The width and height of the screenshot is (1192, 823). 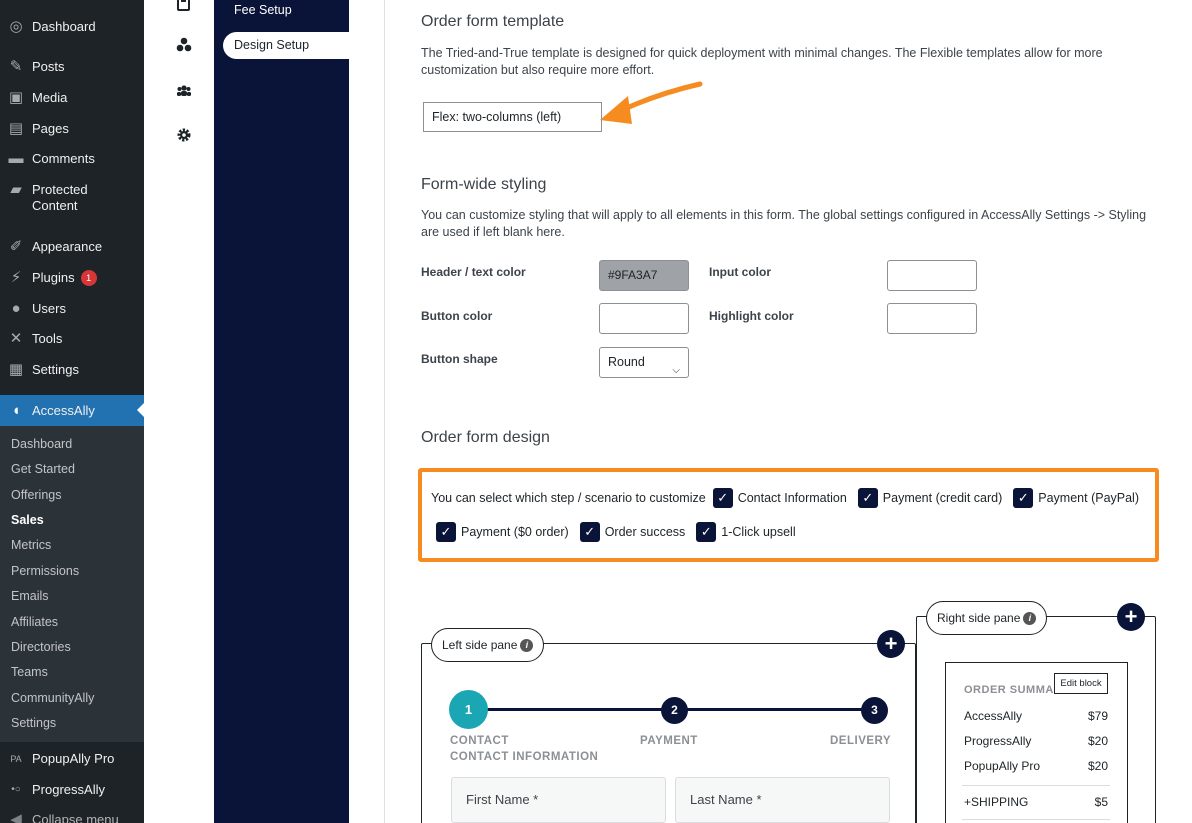 I want to click on right-pane-tag: Right side pane i, so click(x=987, y=618).